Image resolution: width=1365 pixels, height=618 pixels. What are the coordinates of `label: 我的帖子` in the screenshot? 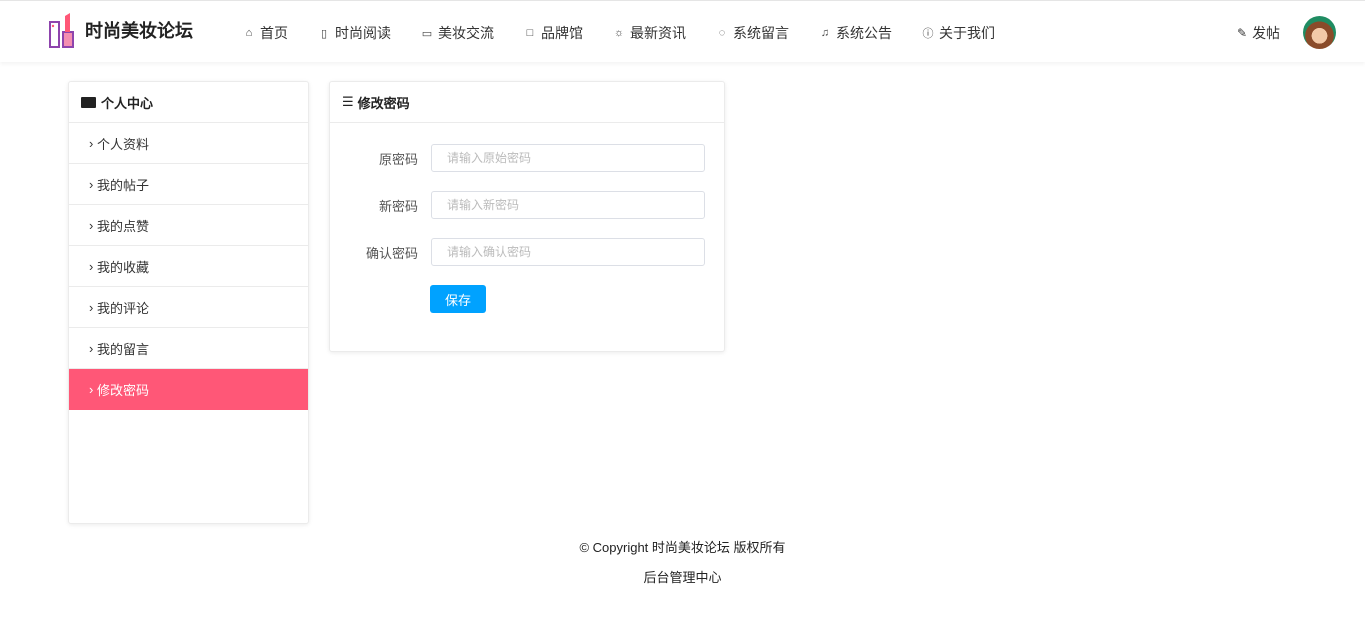 It's located at (122, 185).